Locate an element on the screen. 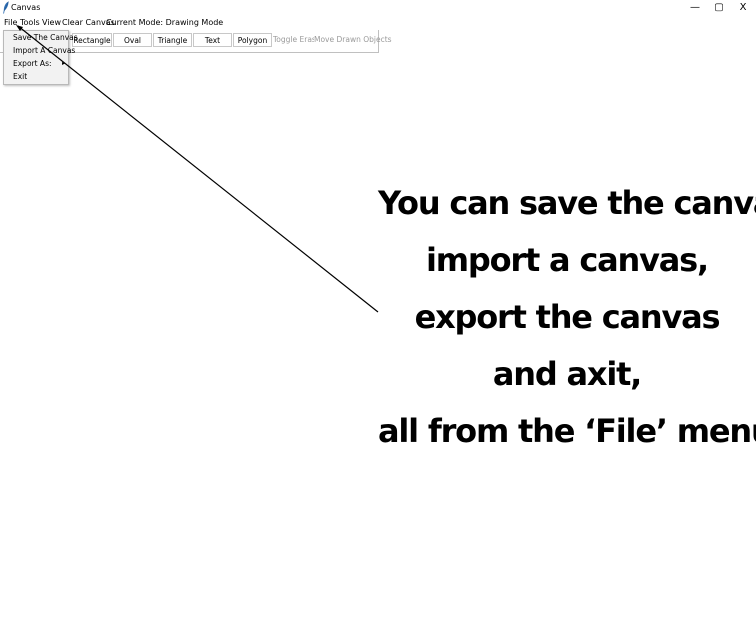  minimize-button: — is located at coordinates (695, 8).